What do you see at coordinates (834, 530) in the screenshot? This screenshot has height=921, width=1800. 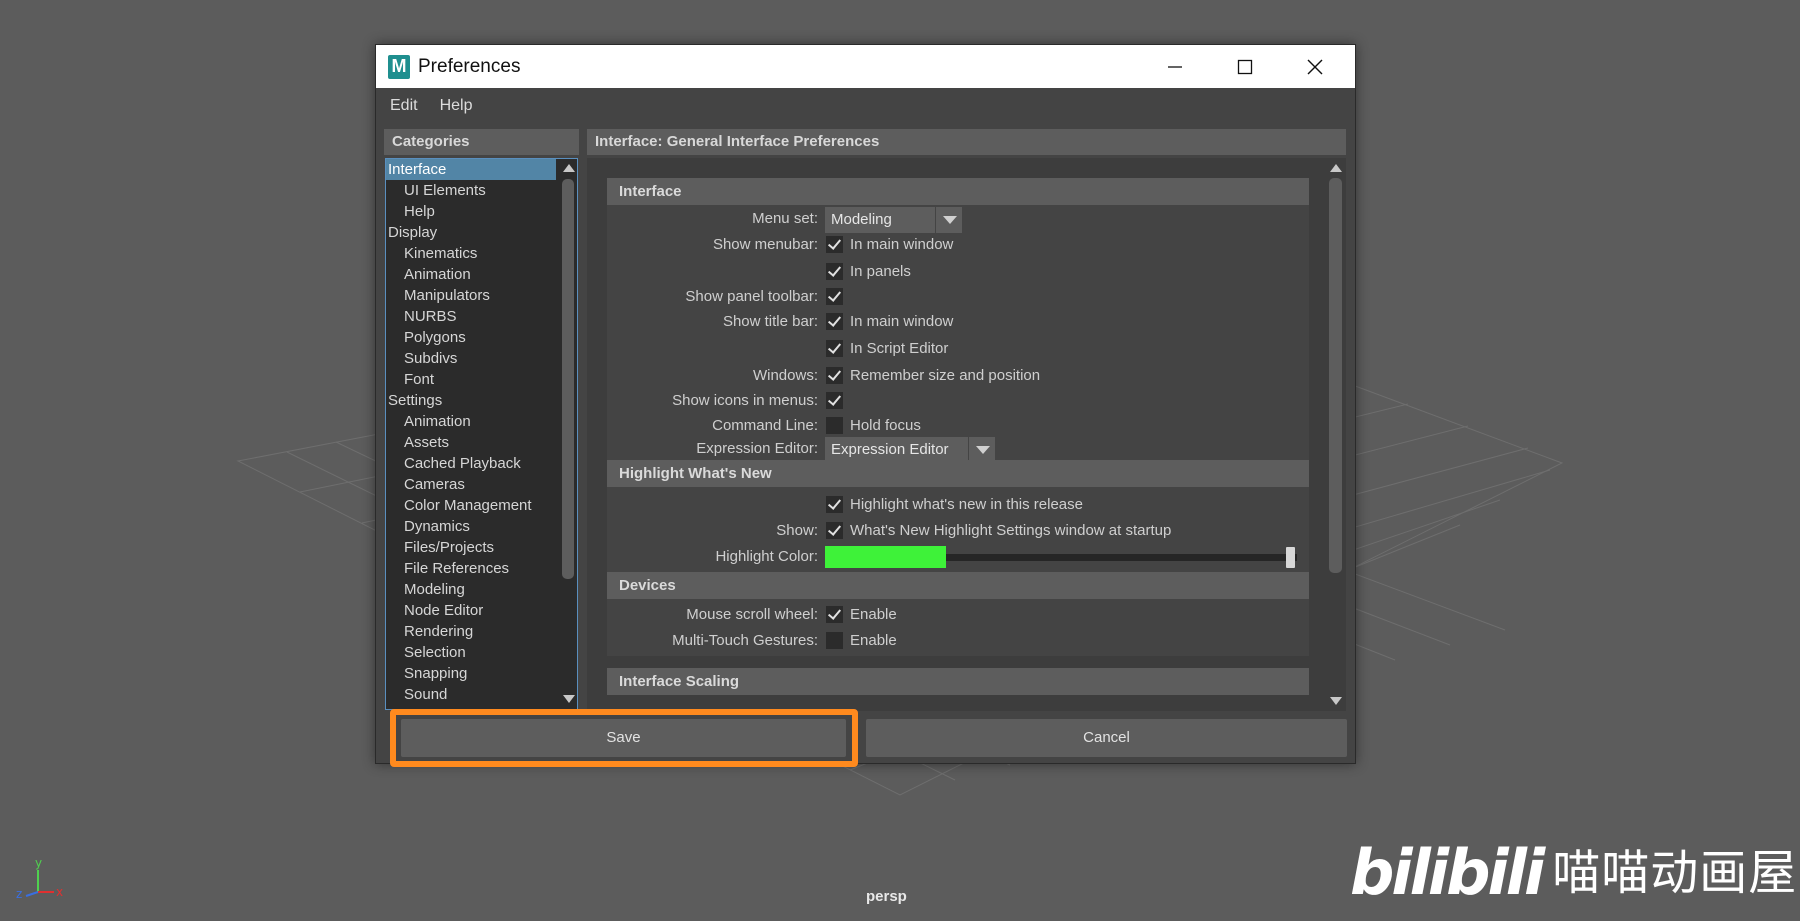 I see `whats-new-checkbox` at bounding box center [834, 530].